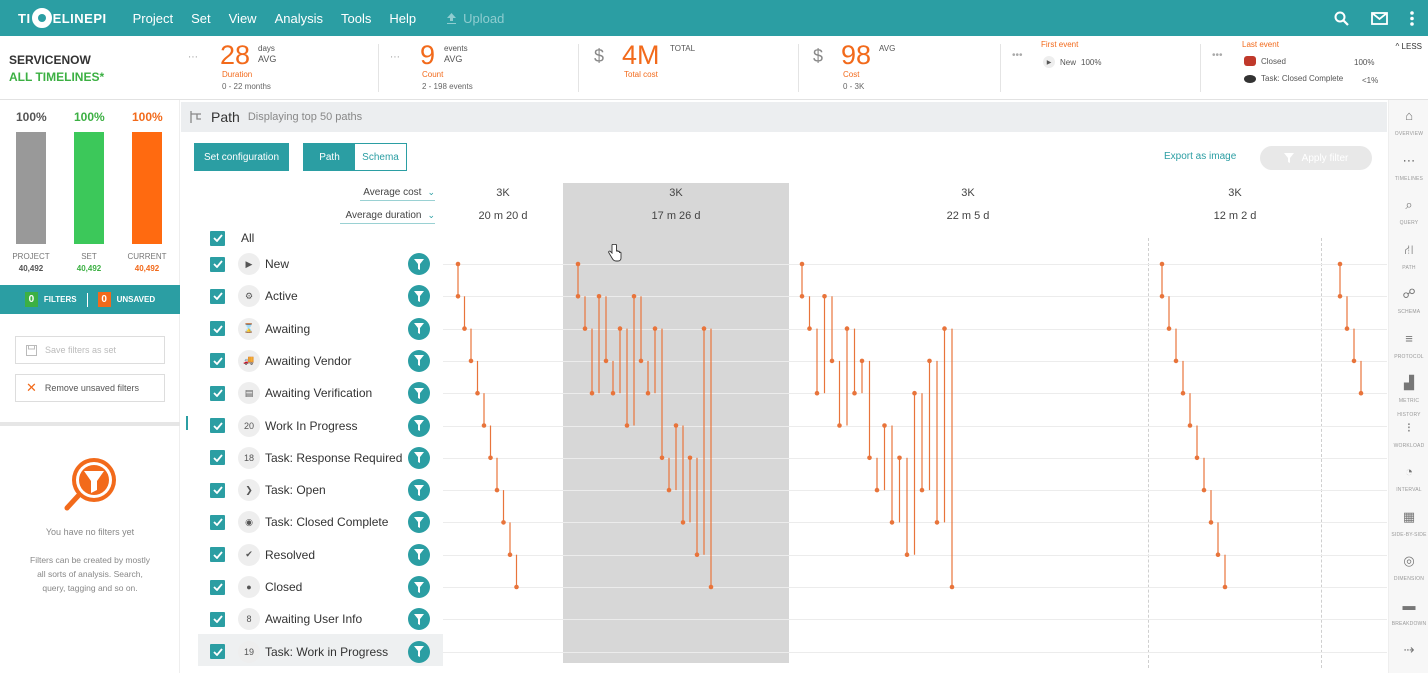 This screenshot has width=1428, height=673. What do you see at coordinates (1409, 445) in the screenshot?
I see `sidebar-caption: WORKLOAD` at bounding box center [1409, 445].